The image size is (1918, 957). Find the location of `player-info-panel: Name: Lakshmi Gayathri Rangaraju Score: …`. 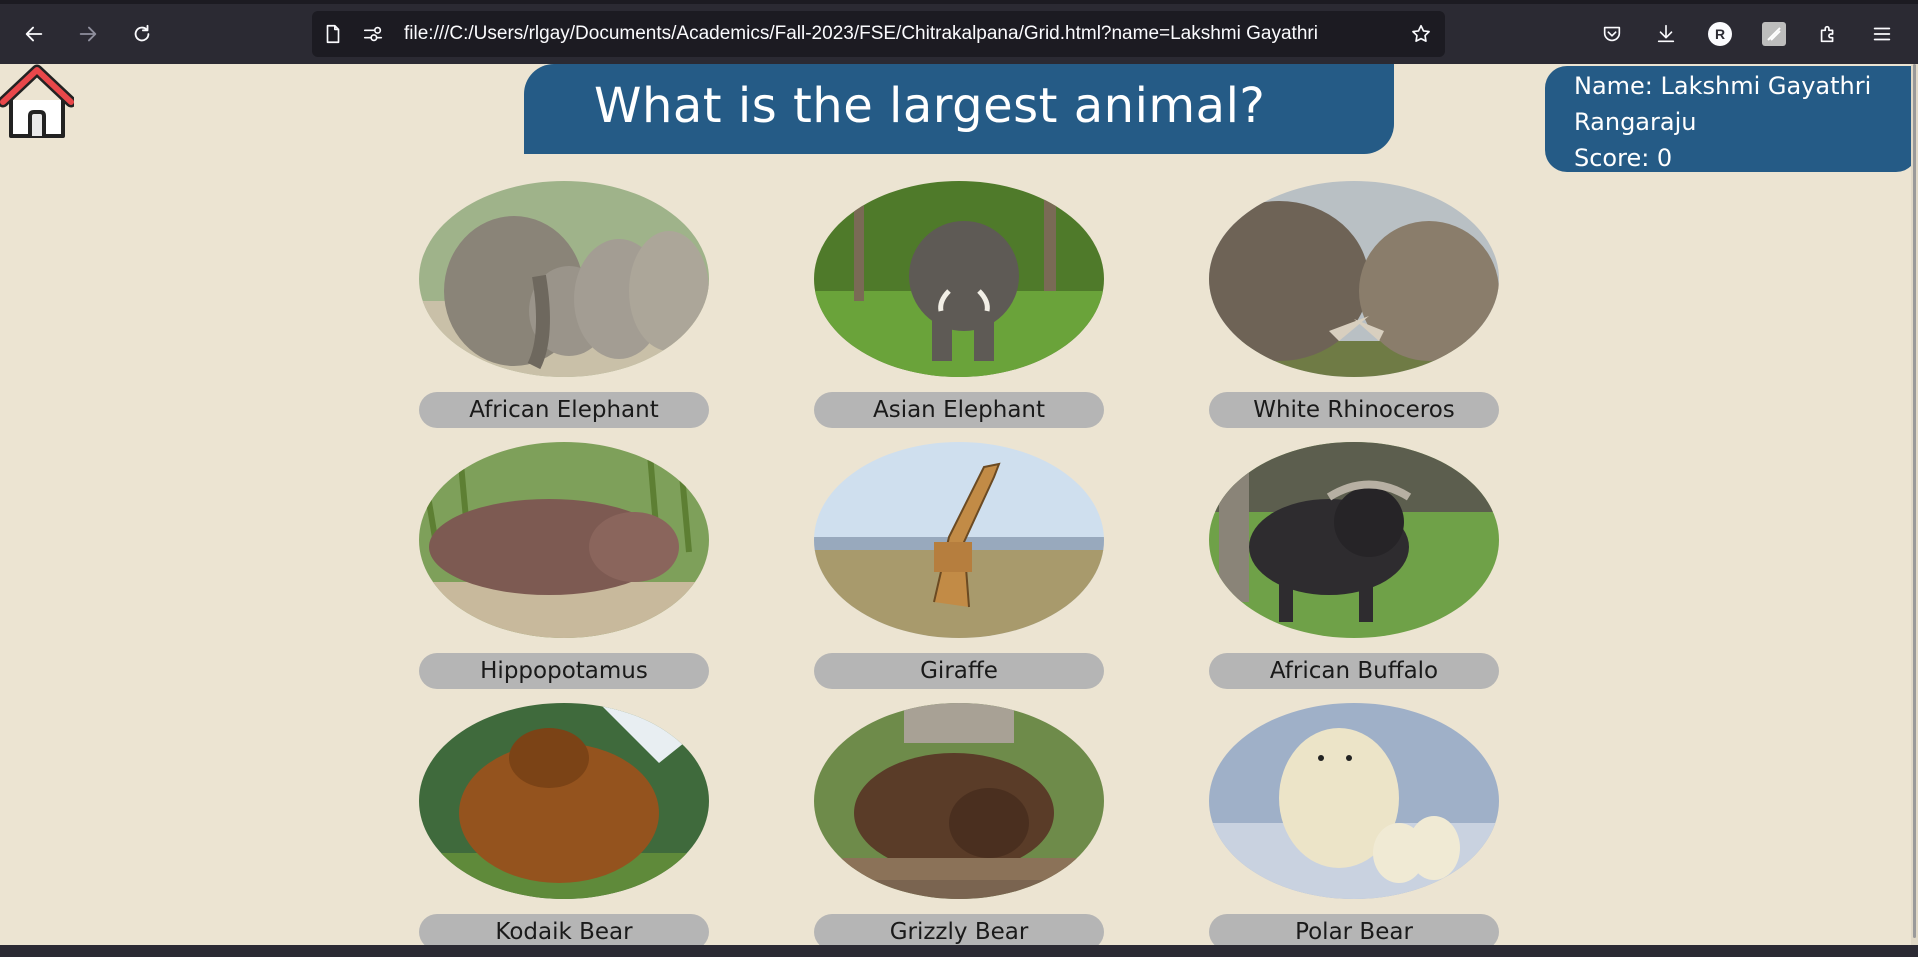

player-info-panel: Name: Lakshmi Gayathri Rangaraju Score: … is located at coordinates (1731, 119).